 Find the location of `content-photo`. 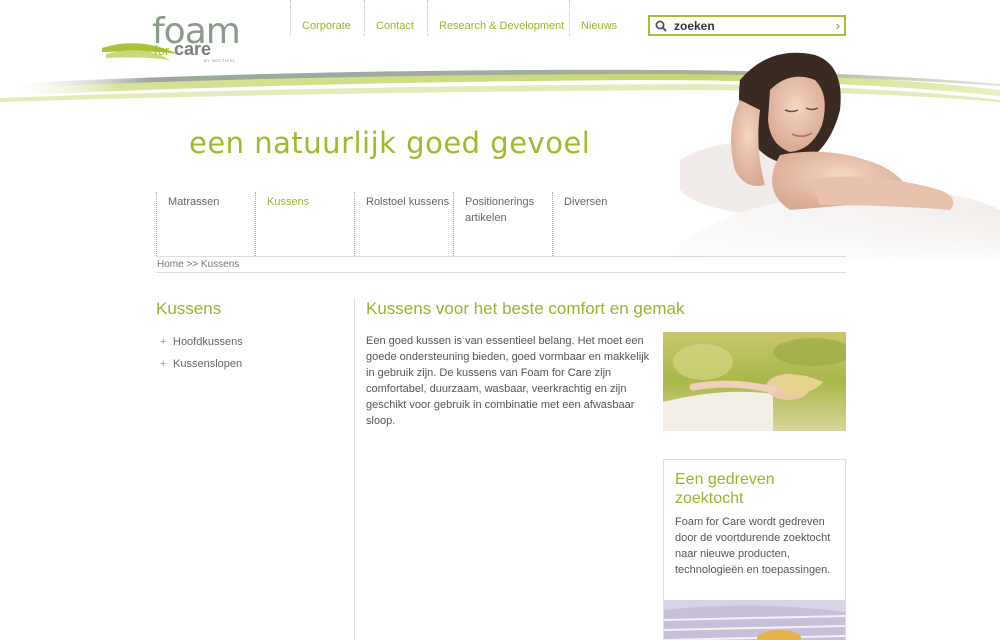

content-photo is located at coordinates (754, 381).